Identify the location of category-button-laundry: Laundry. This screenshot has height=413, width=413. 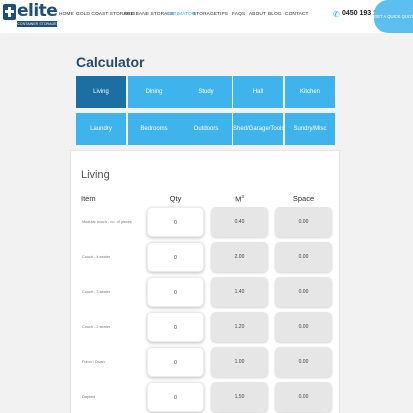
(101, 129).